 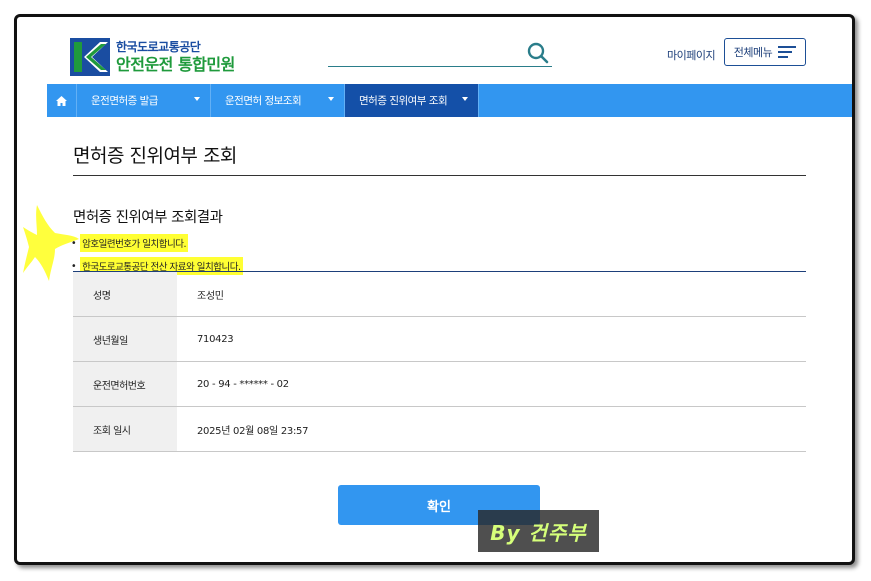 What do you see at coordinates (538, 53) in the screenshot?
I see `search-icon` at bounding box center [538, 53].